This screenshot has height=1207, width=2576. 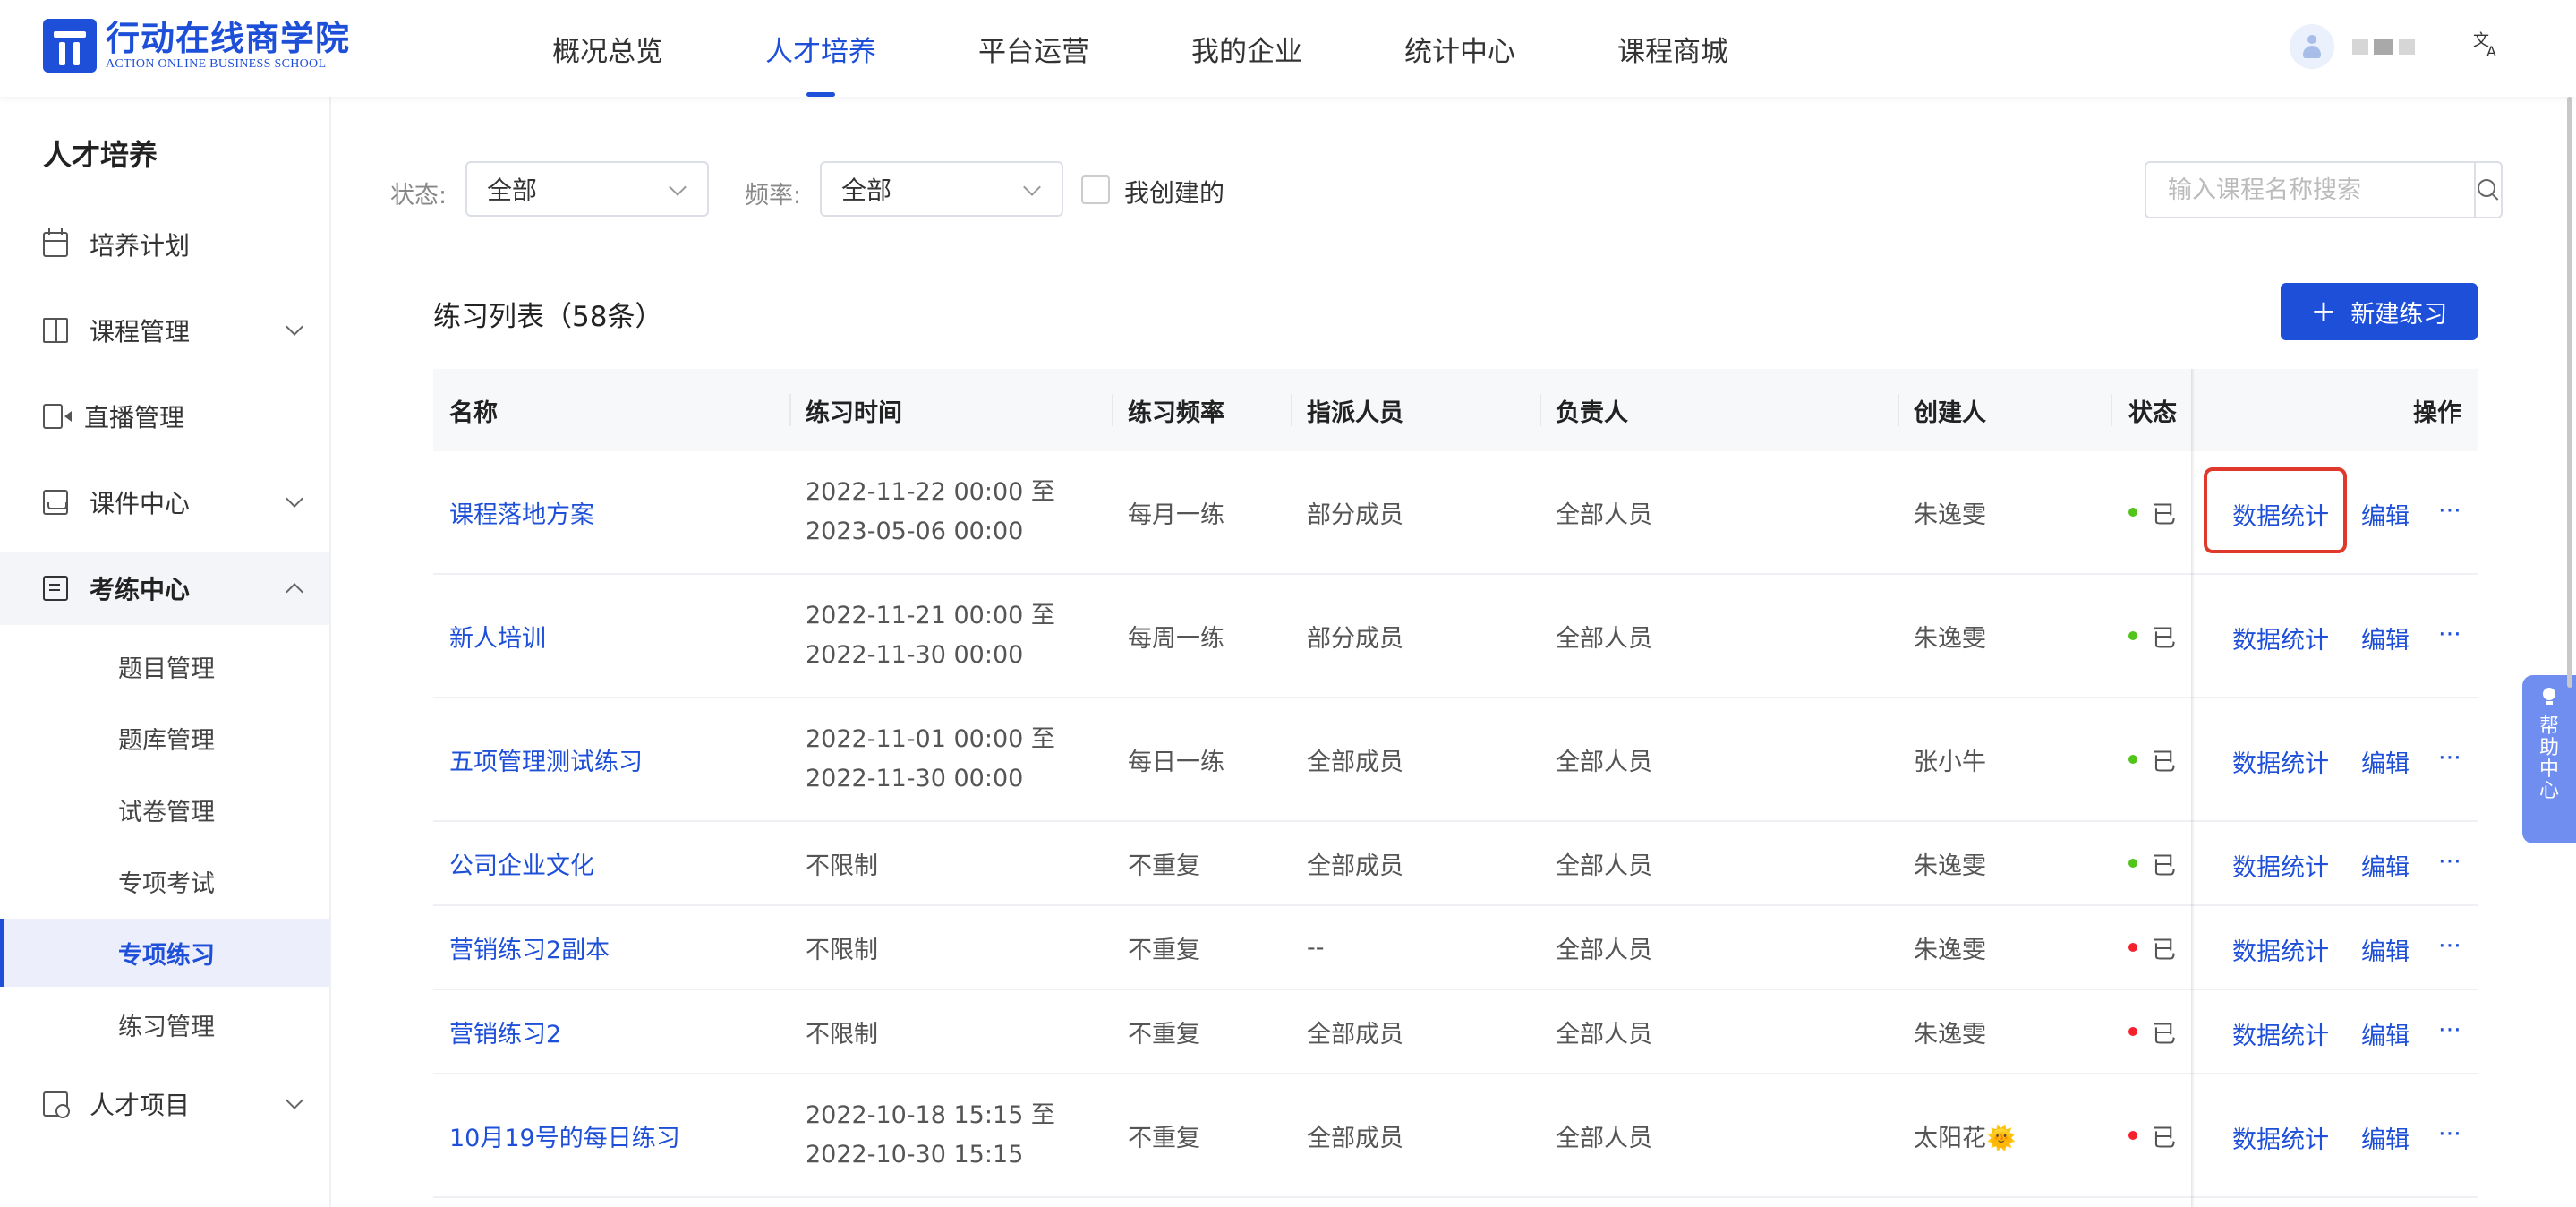 What do you see at coordinates (941, 189) in the screenshot?
I see `frequency-select: 全部` at bounding box center [941, 189].